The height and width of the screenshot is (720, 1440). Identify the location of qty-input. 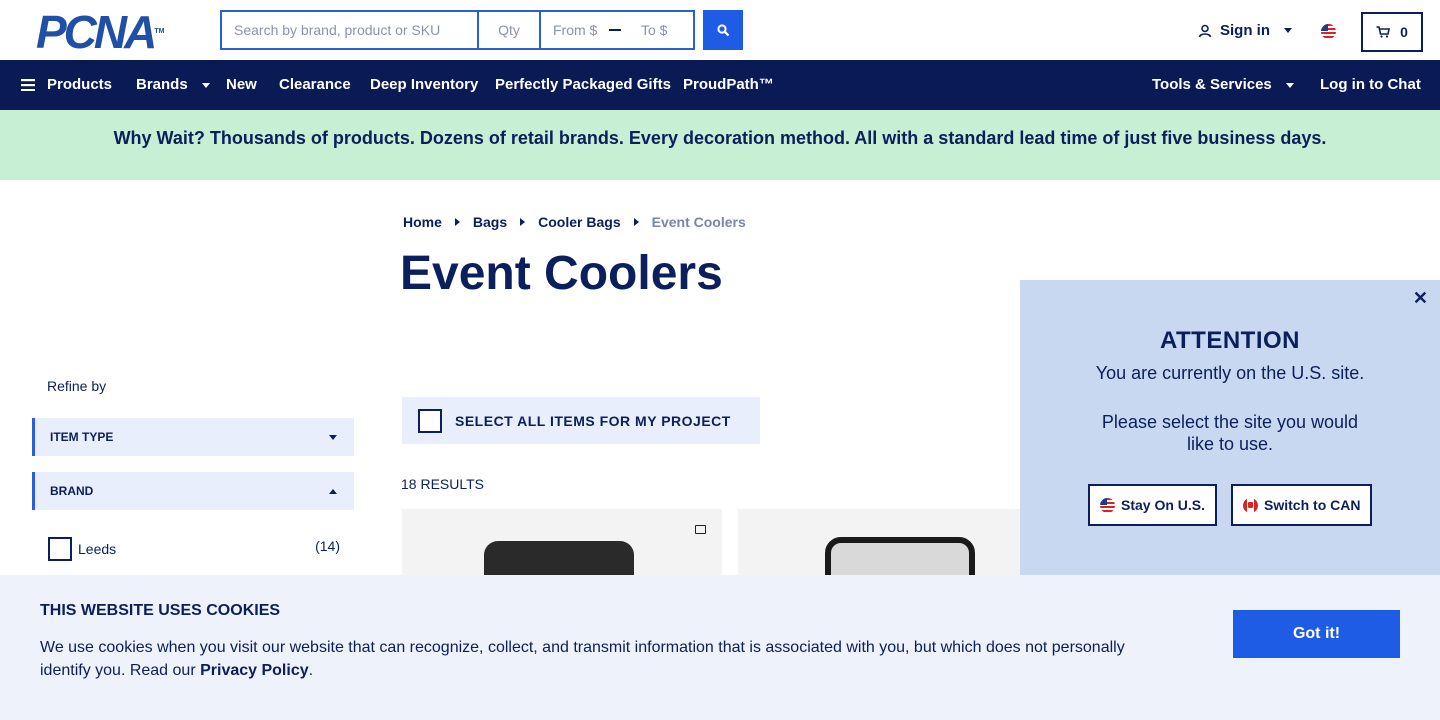
(510, 30).